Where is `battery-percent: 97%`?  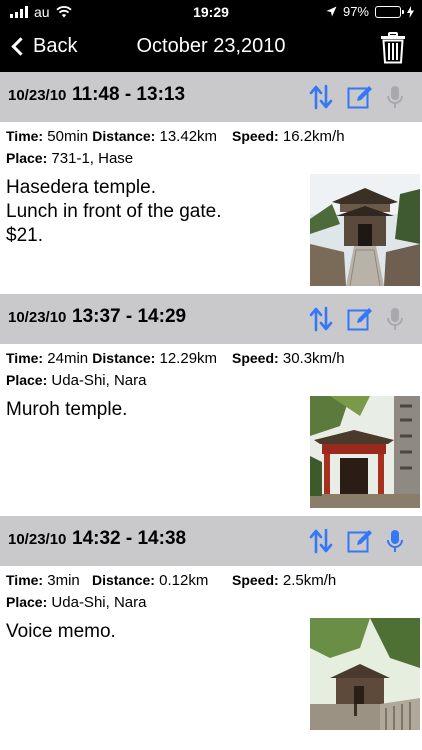 battery-percent: 97% is located at coordinates (355, 11).